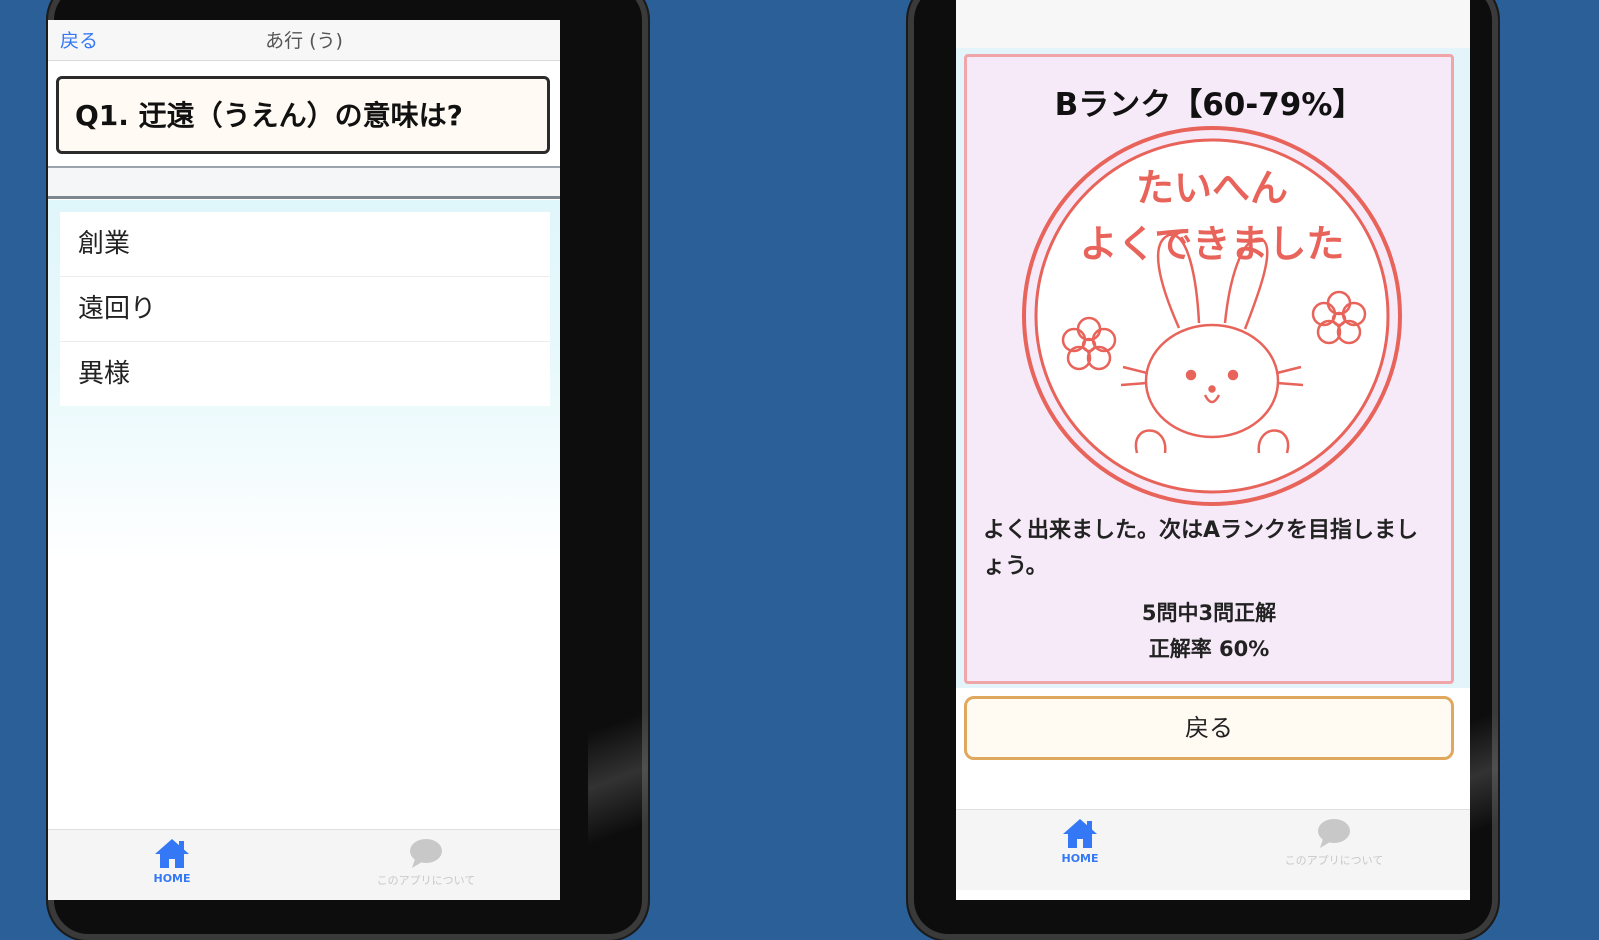  Describe the element at coordinates (618, 750) in the screenshot. I see `phone-glare` at that location.